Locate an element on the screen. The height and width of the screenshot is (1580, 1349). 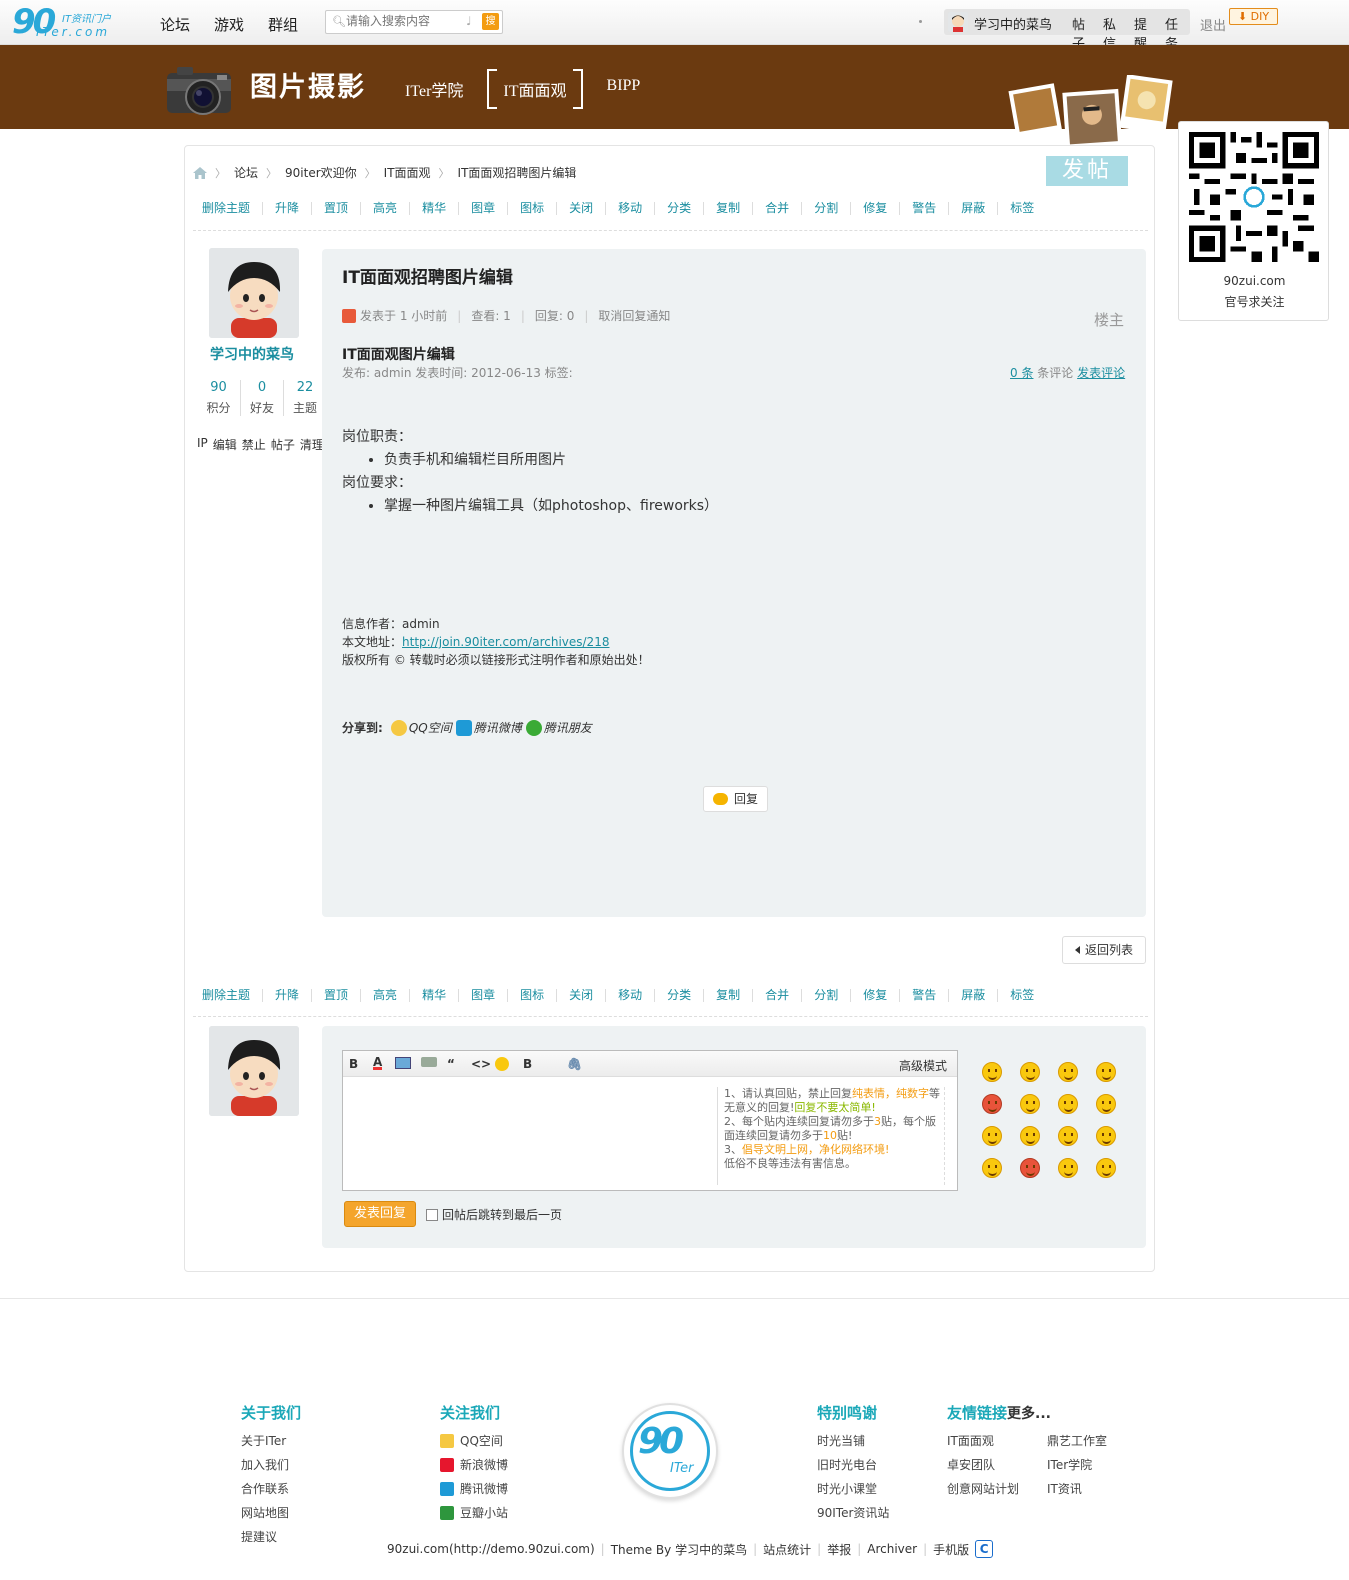
link-icon is located at coordinates (429, 1062).